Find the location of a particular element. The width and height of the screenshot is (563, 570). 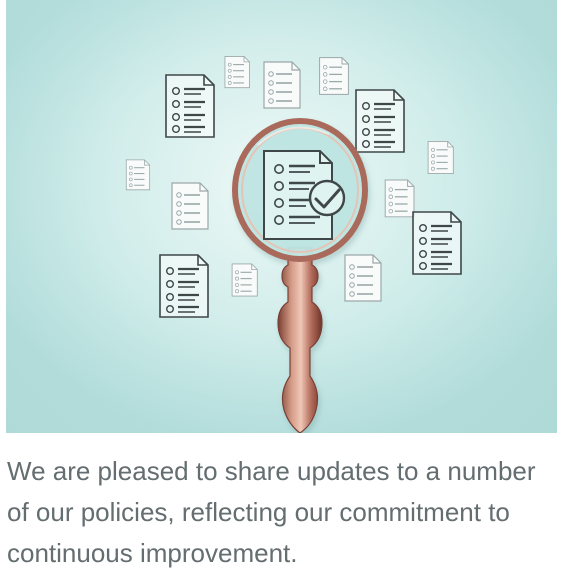

document-icon-bottom-right is located at coordinates (363, 278).